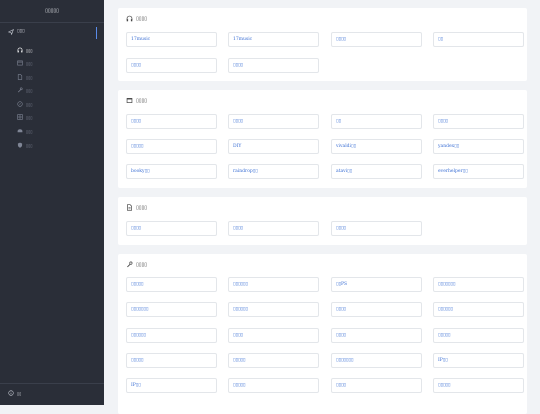  I want to click on sidebar-item-security: ▯▯▯, so click(52, 145).